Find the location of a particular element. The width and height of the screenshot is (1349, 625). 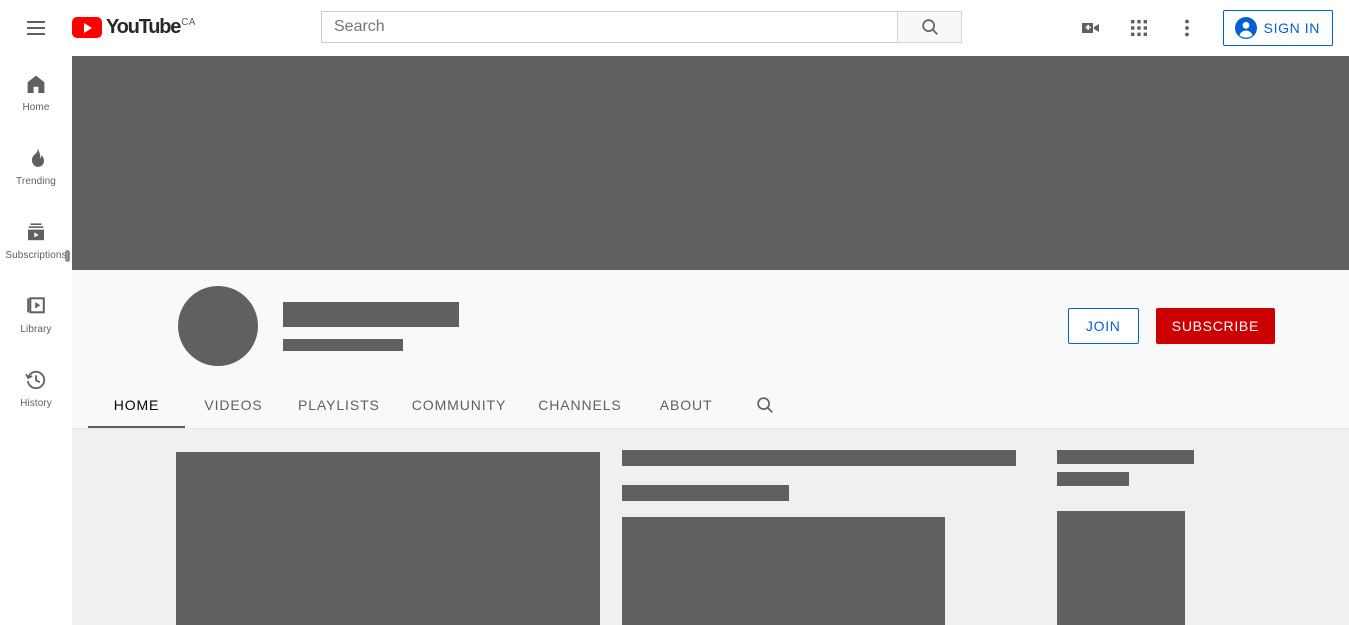

youtube-wordmark: YouTube is located at coordinates (143, 27).